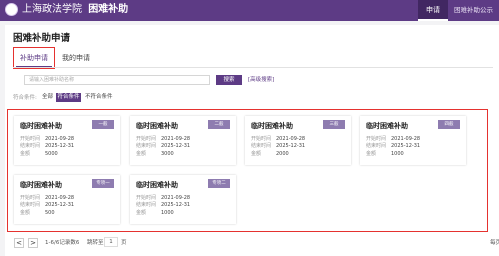 This screenshot has width=499, height=256. I want to click on search-button: 搜索, so click(229, 80).